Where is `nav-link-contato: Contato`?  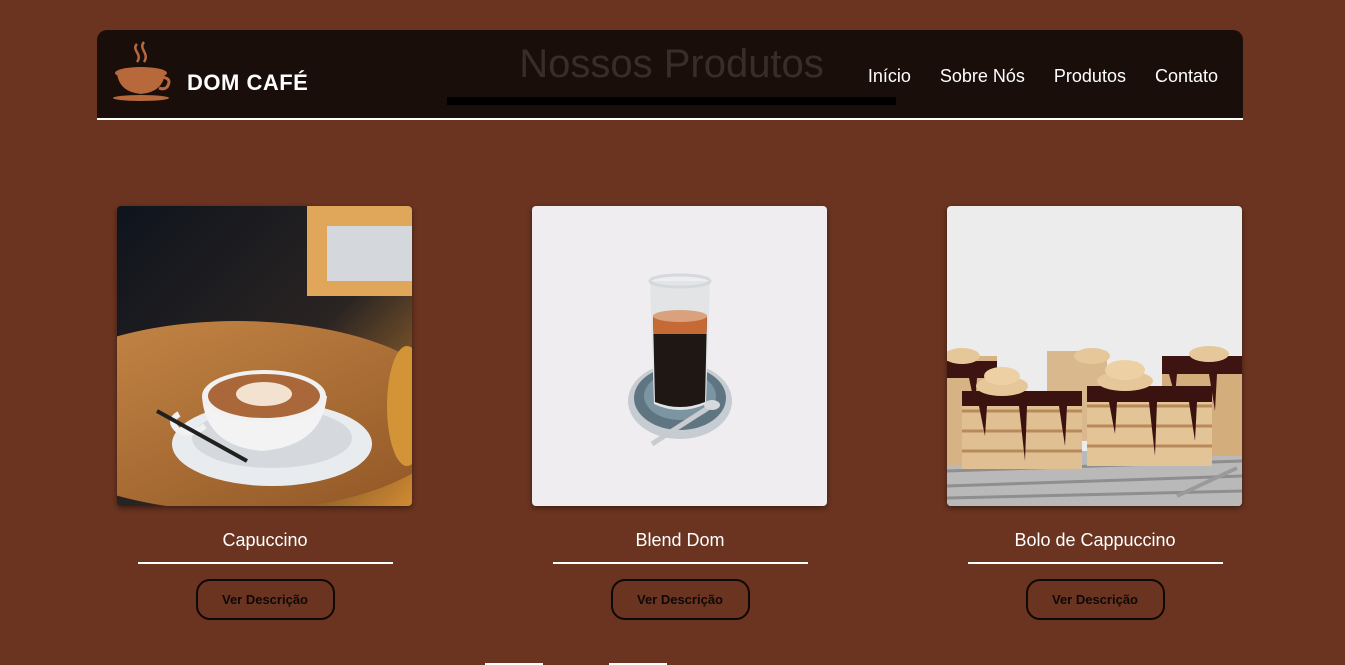 nav-link-contato: Contato is located at coordinates (1186, 76).